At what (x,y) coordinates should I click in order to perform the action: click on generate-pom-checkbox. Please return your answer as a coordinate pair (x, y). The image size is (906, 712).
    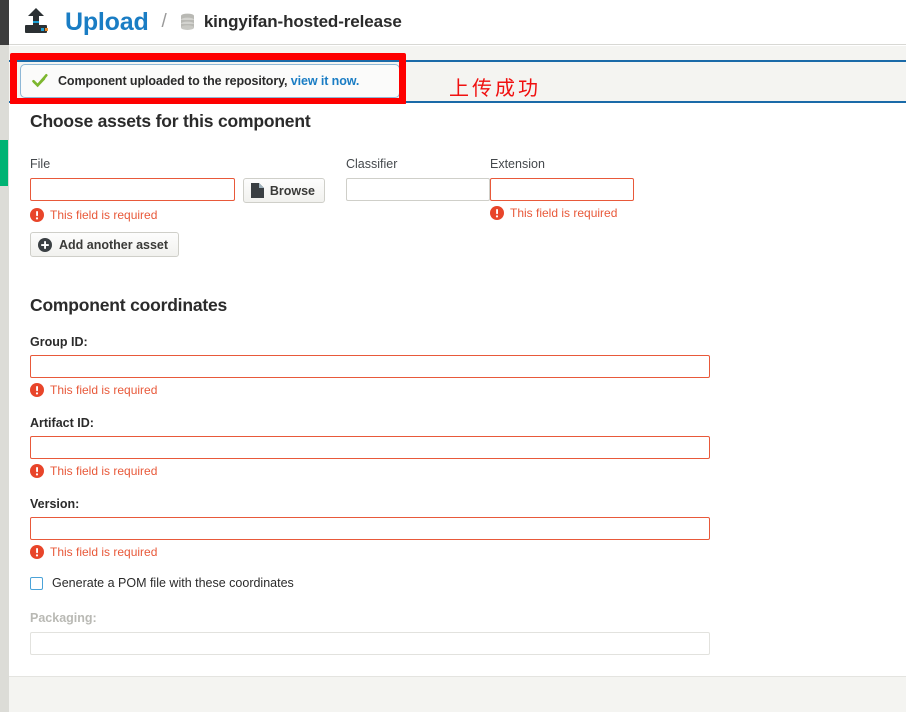
    Looking at the image, I should click on (36, 583).